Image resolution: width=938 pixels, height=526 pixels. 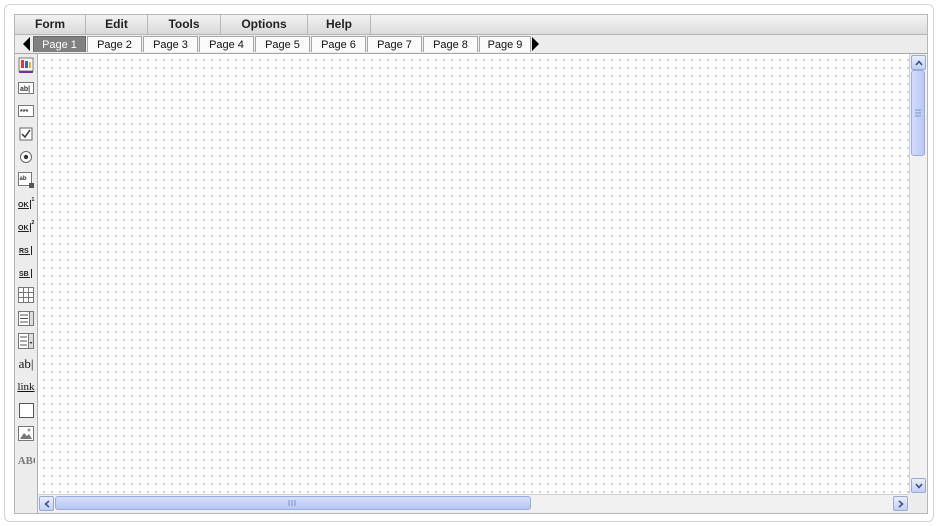 I want to click on menu-tools: Tools, so click(x=184, y=24).